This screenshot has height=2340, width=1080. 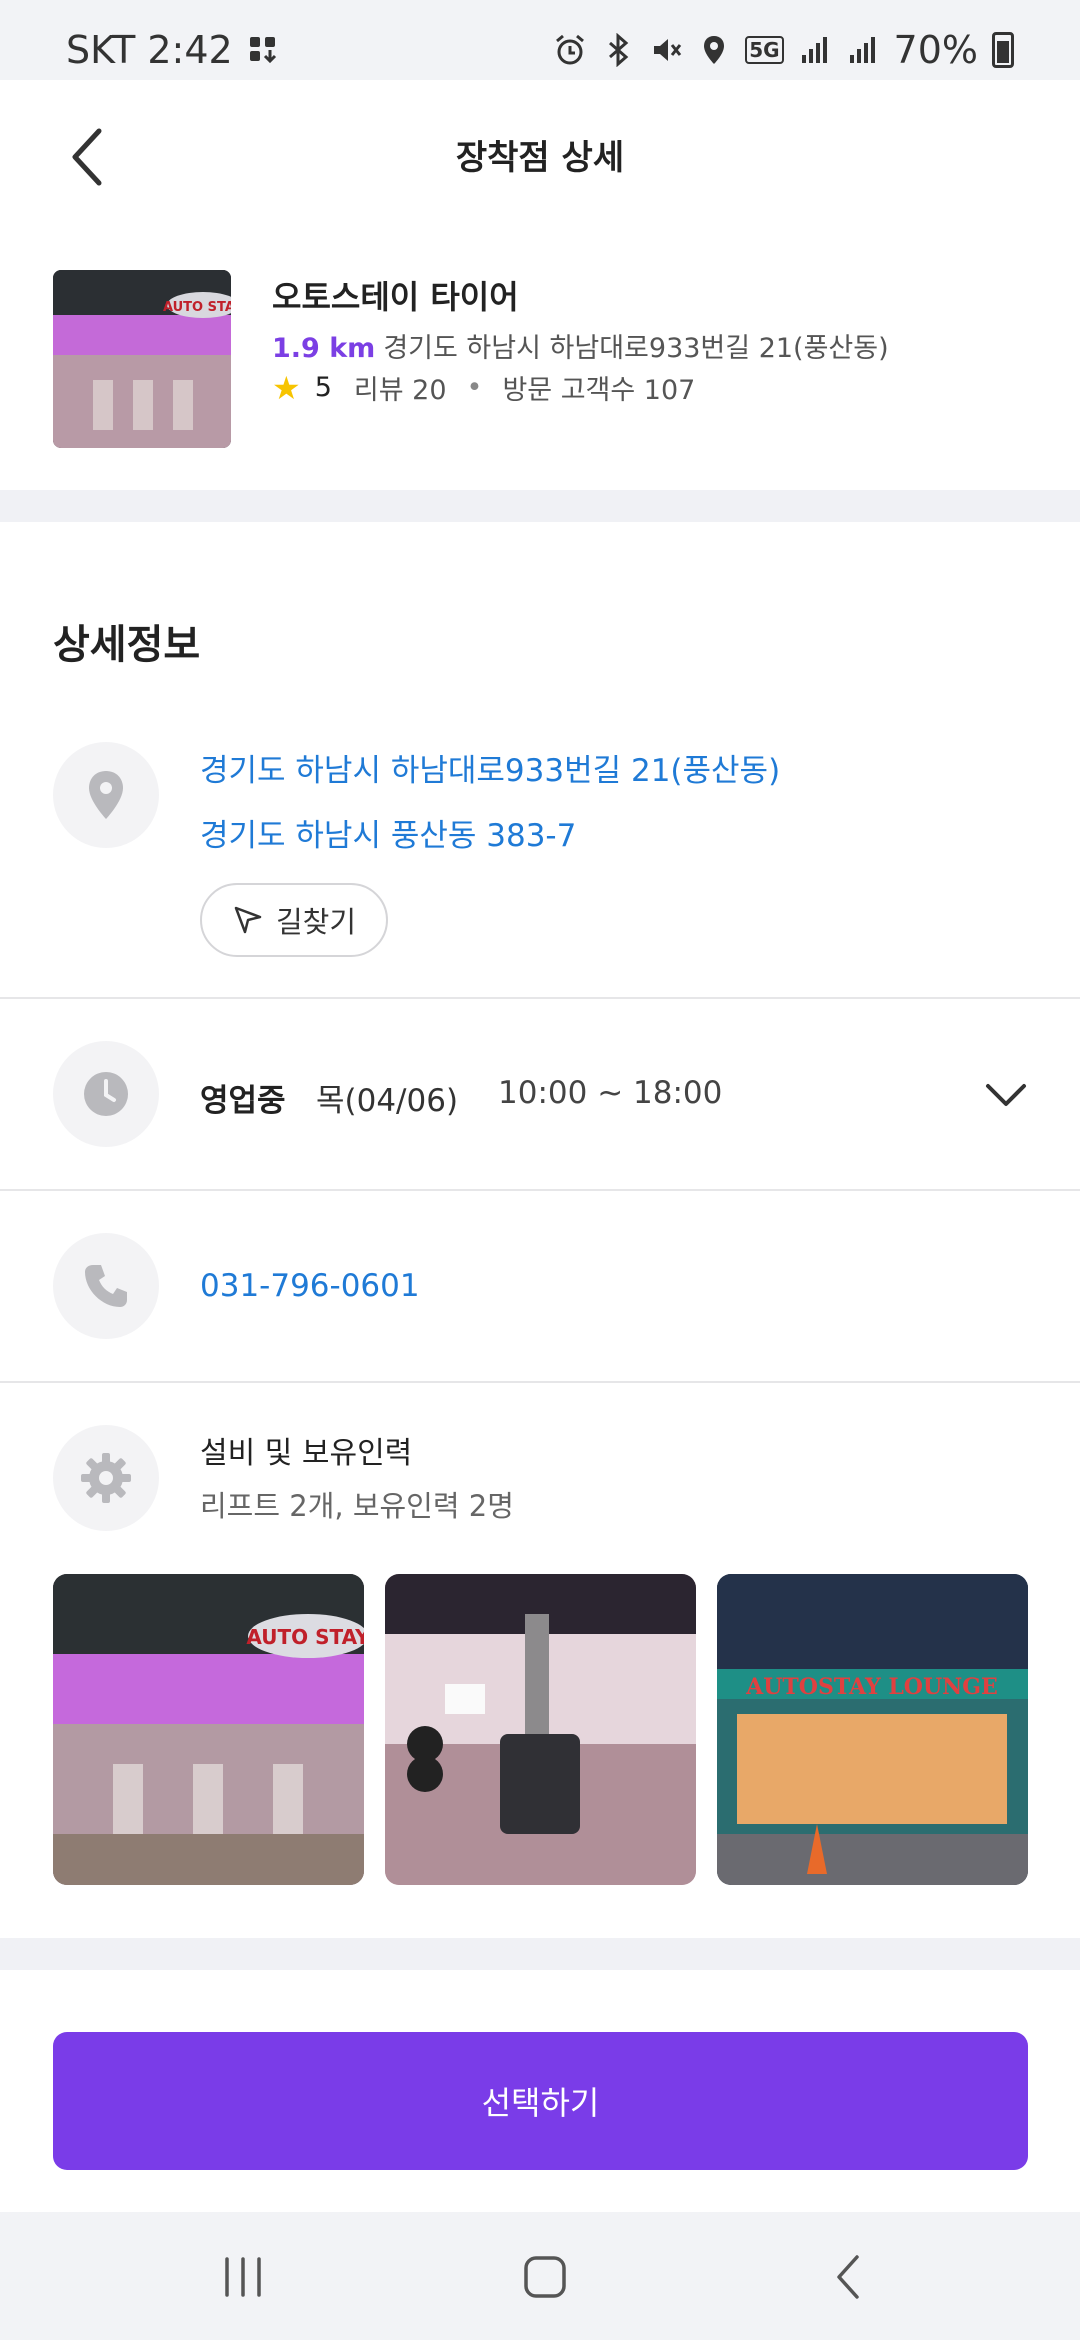 I want to click on shop-photo: AUTOSTAY LOUNGE, so click(x=872, y=1729).